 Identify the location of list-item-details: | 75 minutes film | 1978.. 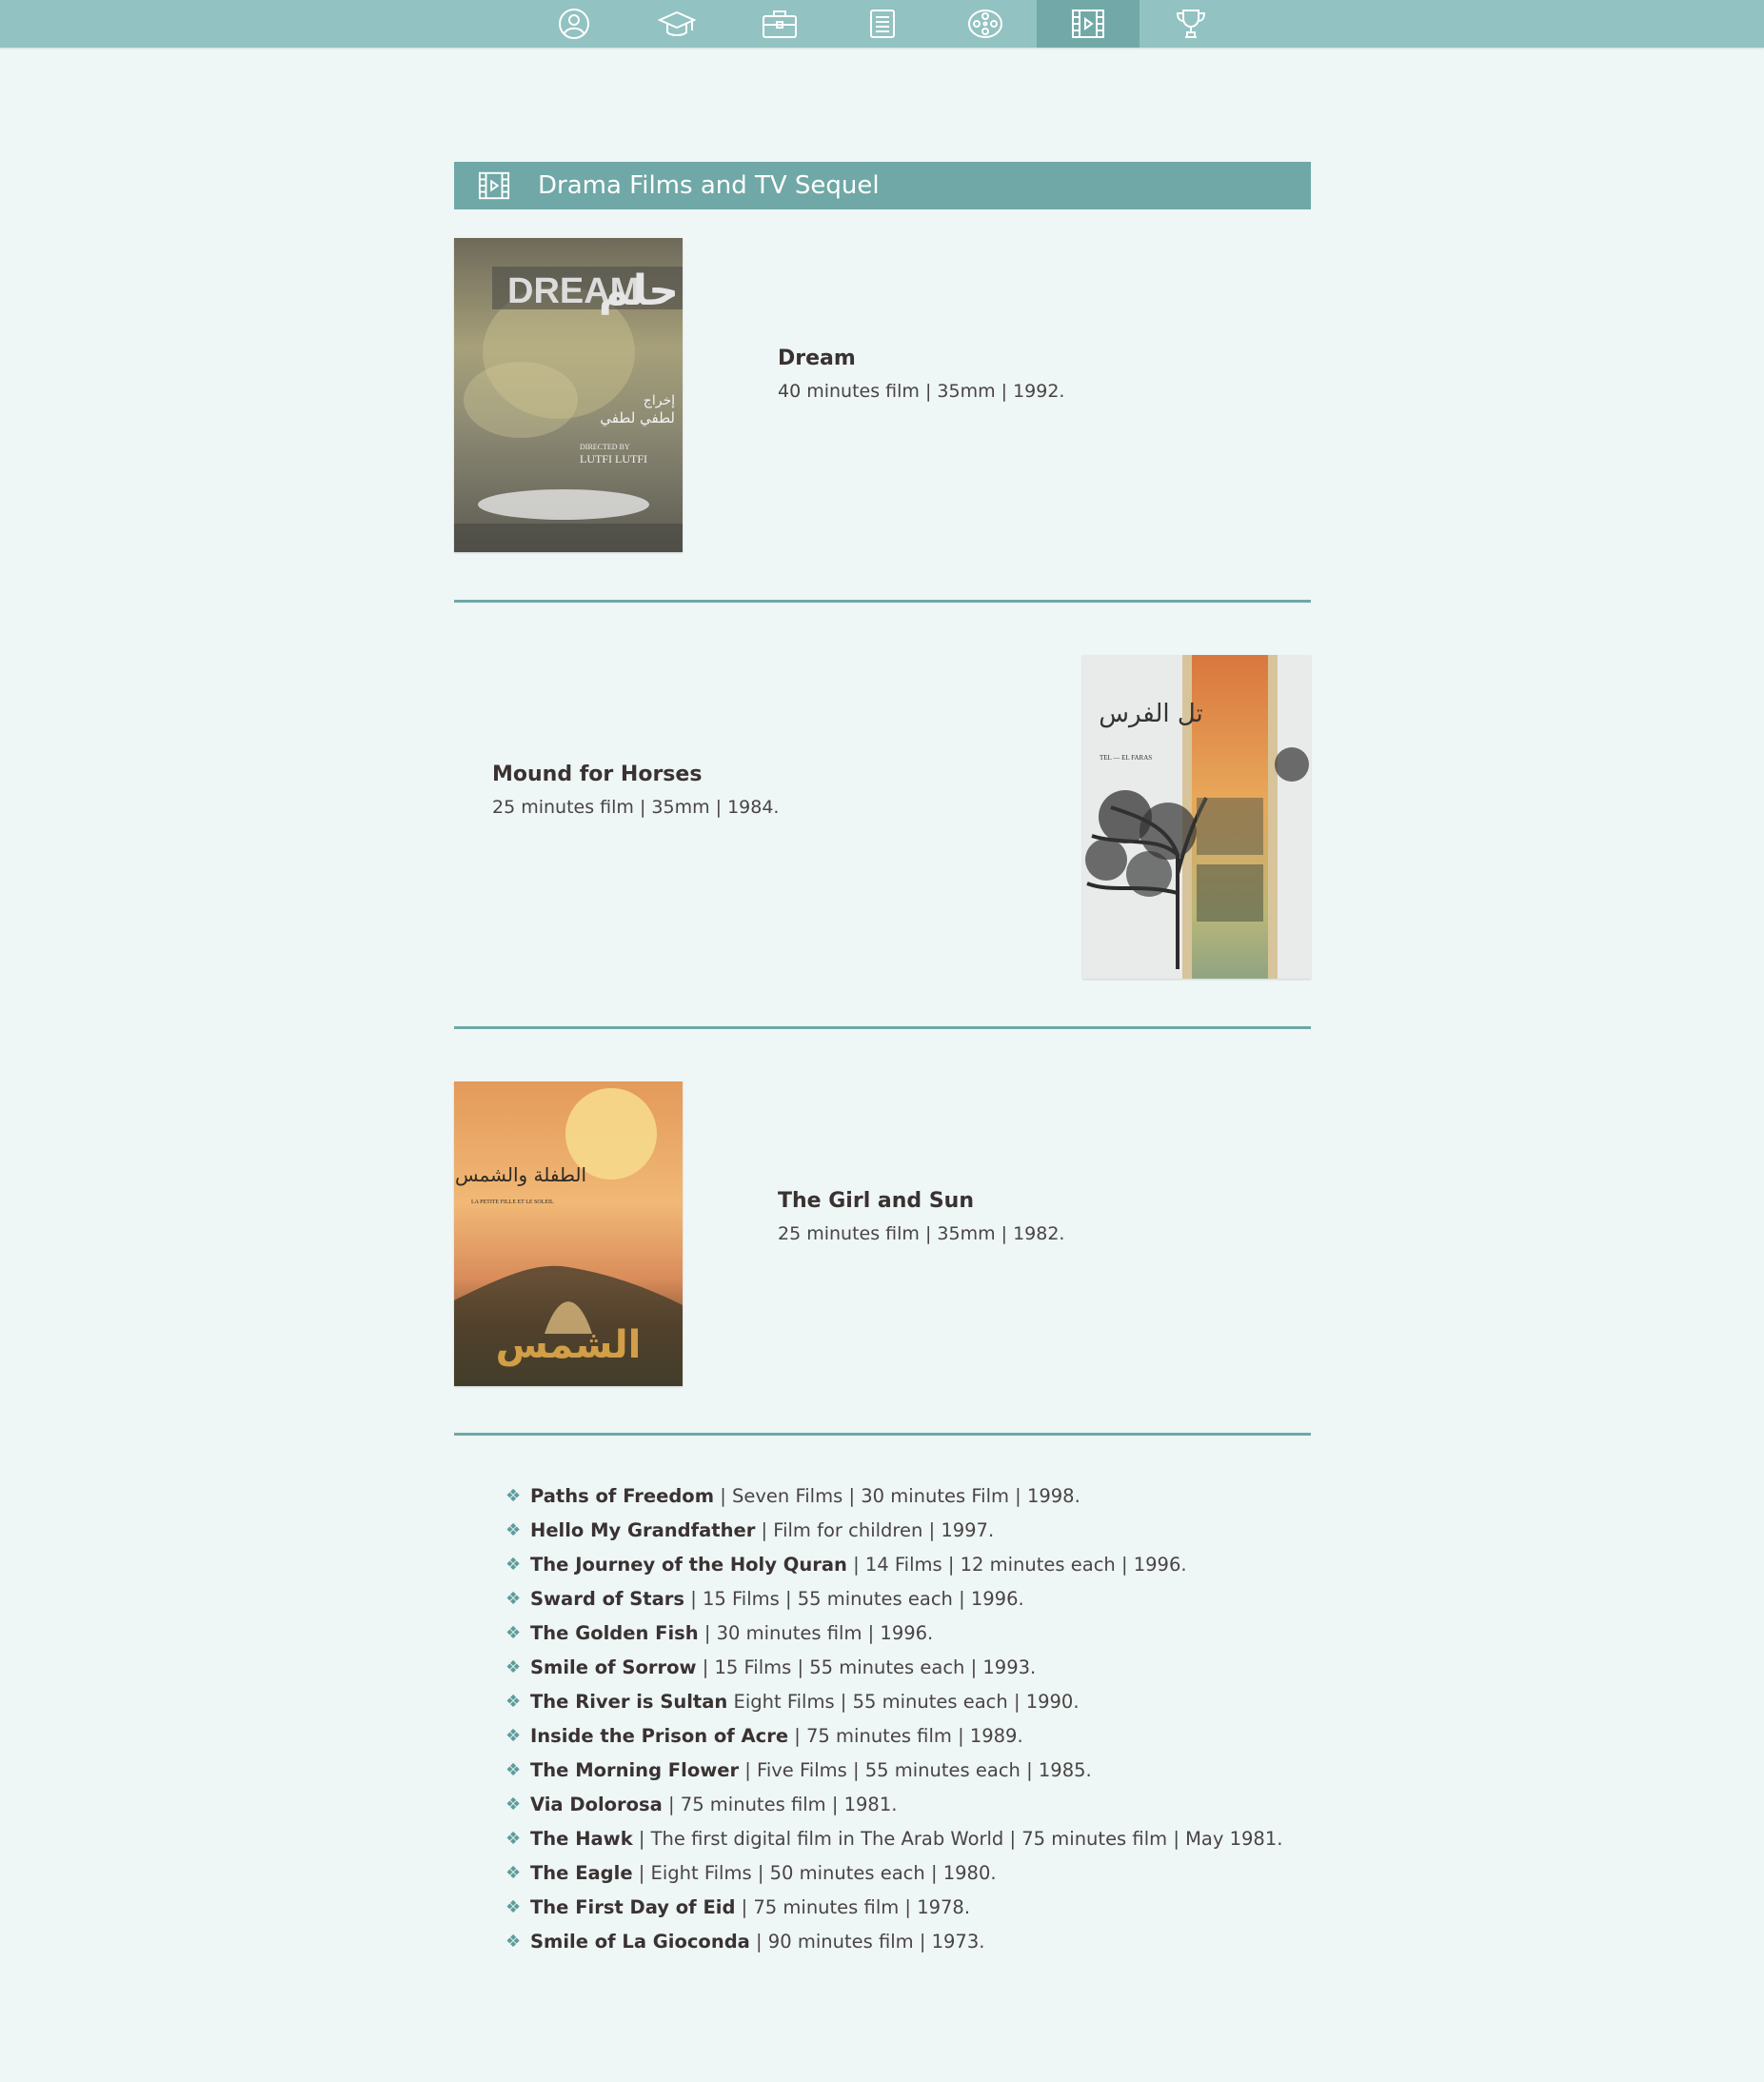
(853, 1907).